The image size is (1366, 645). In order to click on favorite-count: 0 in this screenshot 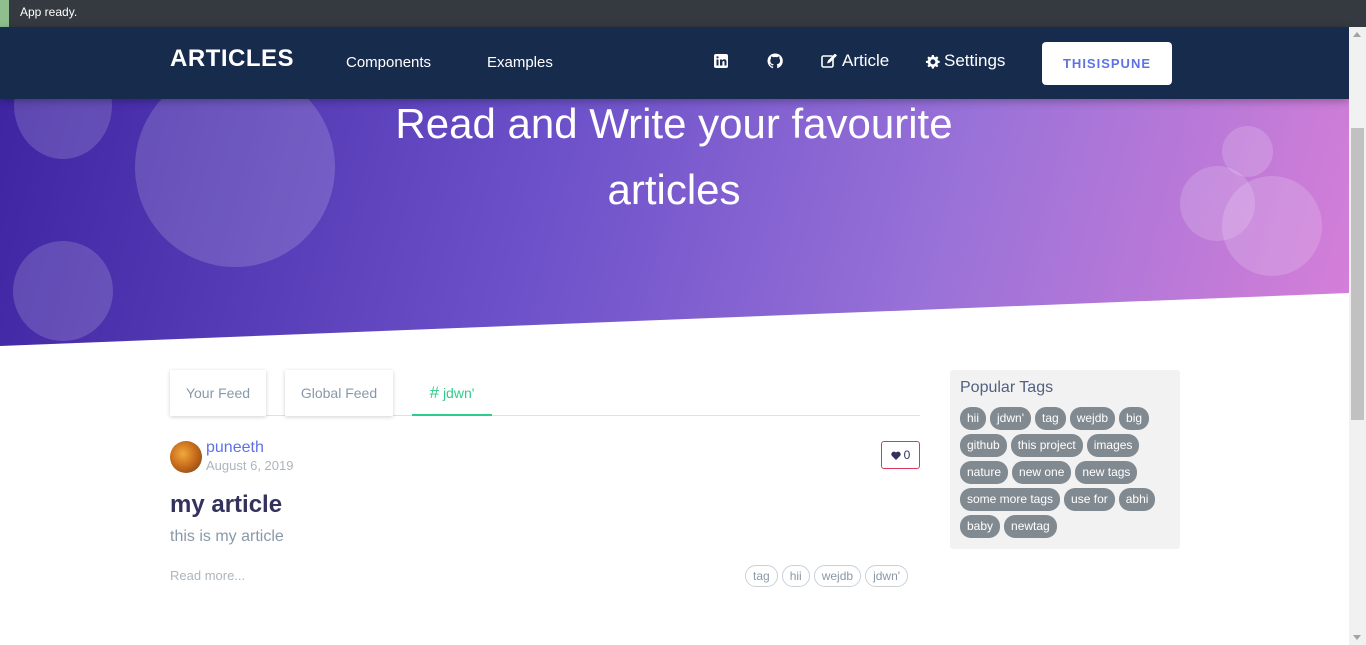, I will do `click(907, 455)`.